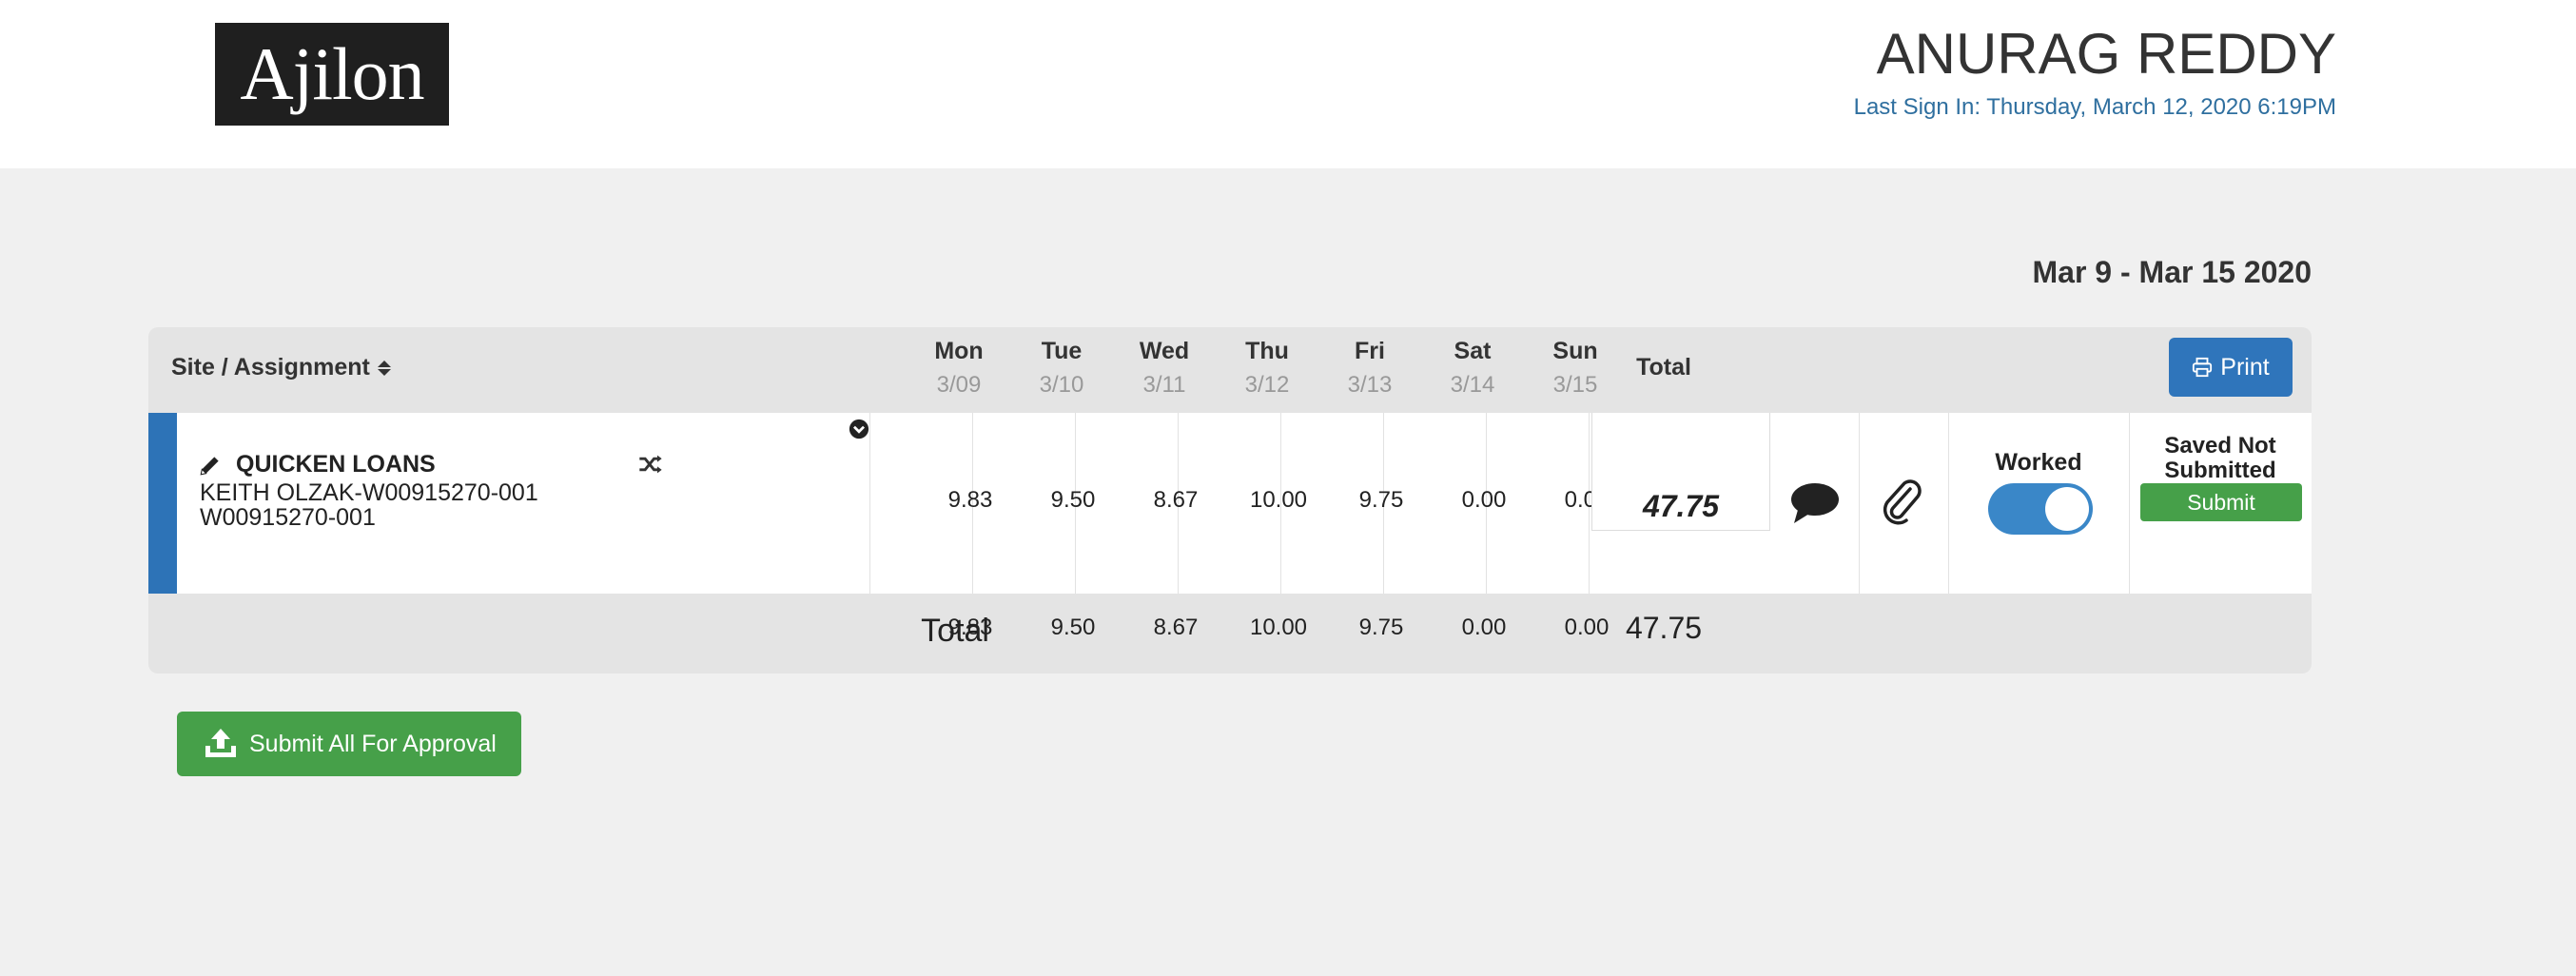  Describe the element at coordinates (1381, 627) in the screenshot. I see `total-fri: 9.75` at that location.